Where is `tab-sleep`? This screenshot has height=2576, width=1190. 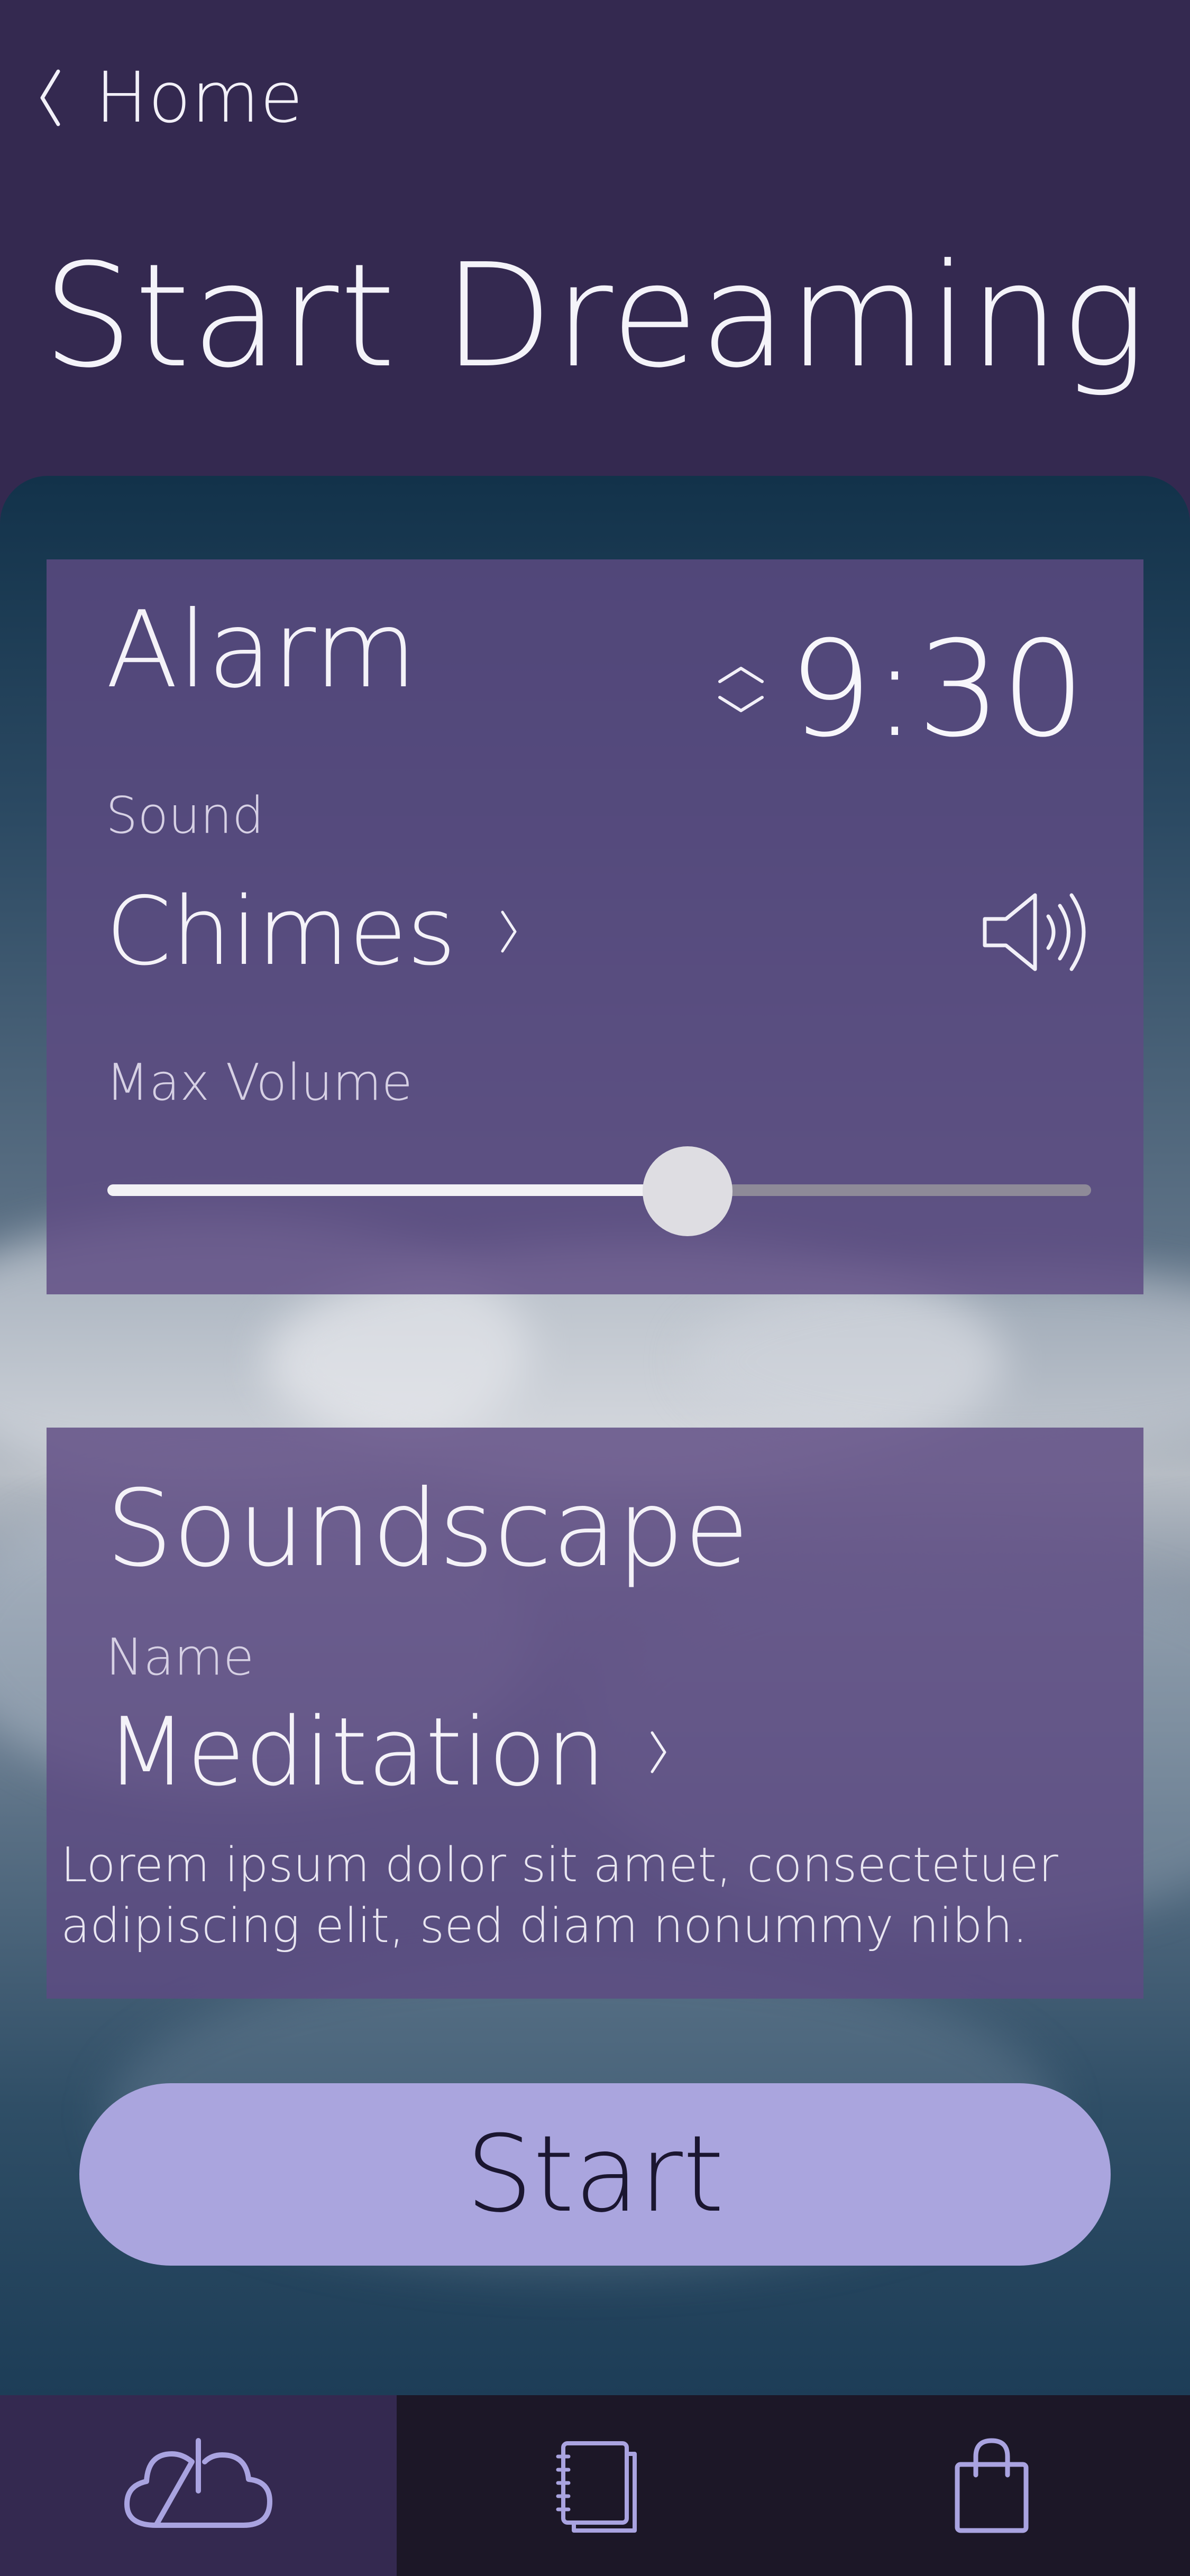 tab-sleep is located at coordinates (198, 2485).